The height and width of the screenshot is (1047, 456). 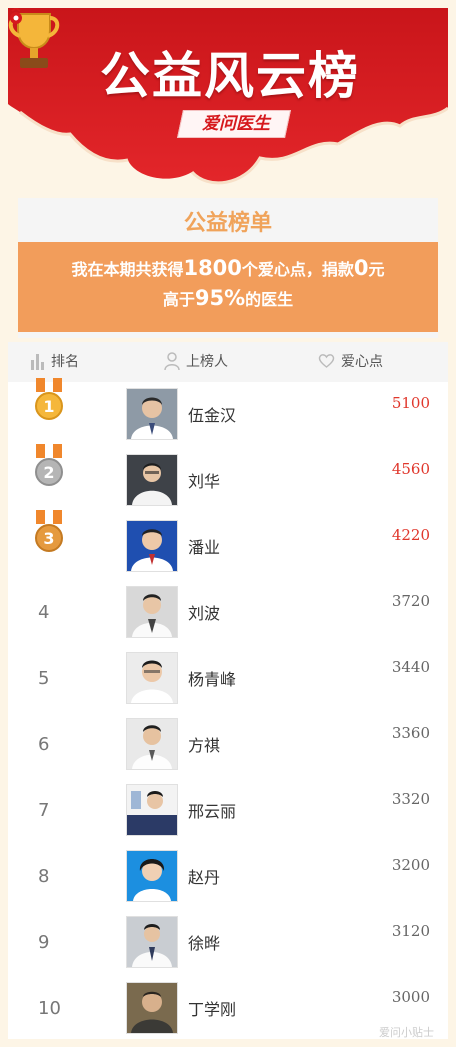 I want to click on percent-value: 95%, so click(x=220, y=298).